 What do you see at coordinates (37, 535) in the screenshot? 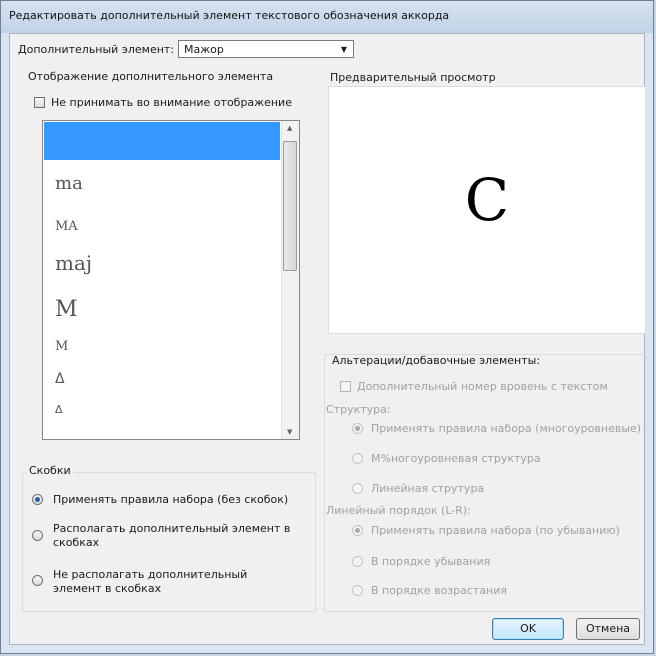
I see `brackets-radio-in` at bounding box center [37, 535].